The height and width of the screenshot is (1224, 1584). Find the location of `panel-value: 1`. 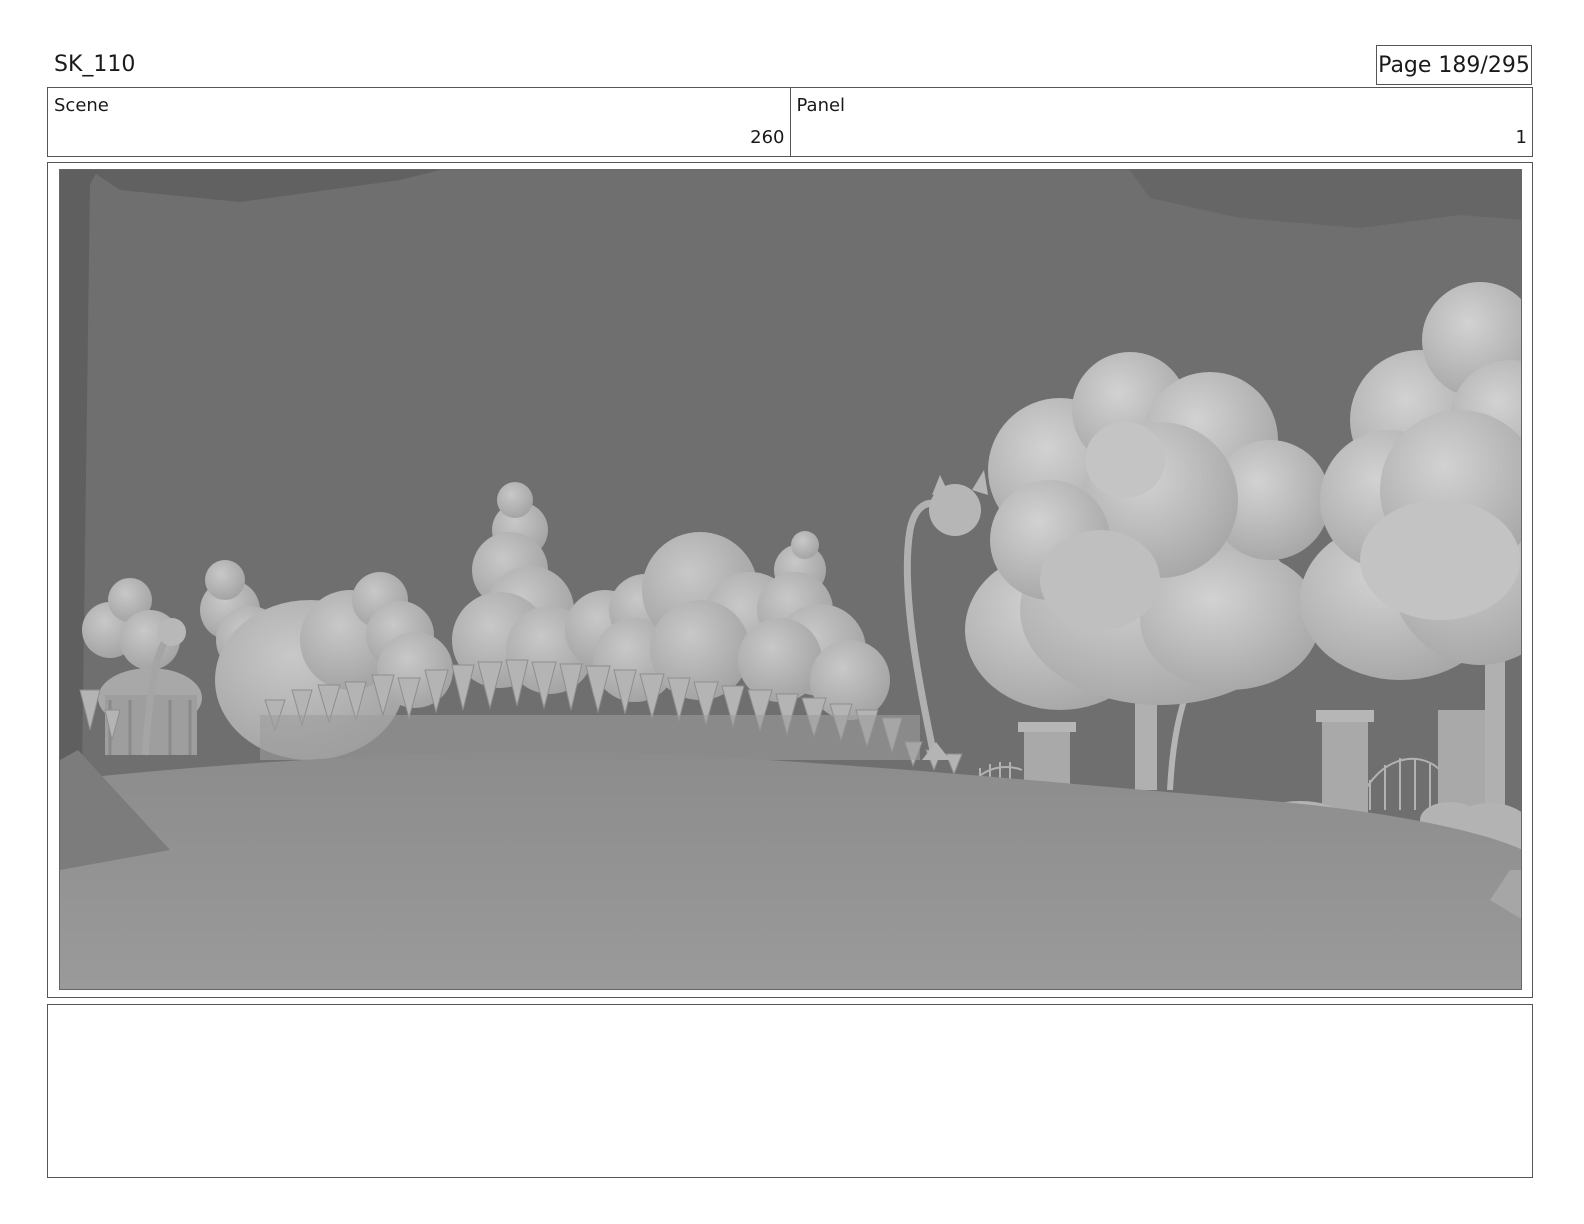

panel-value: 1 is located at coordinates (1521, 137).